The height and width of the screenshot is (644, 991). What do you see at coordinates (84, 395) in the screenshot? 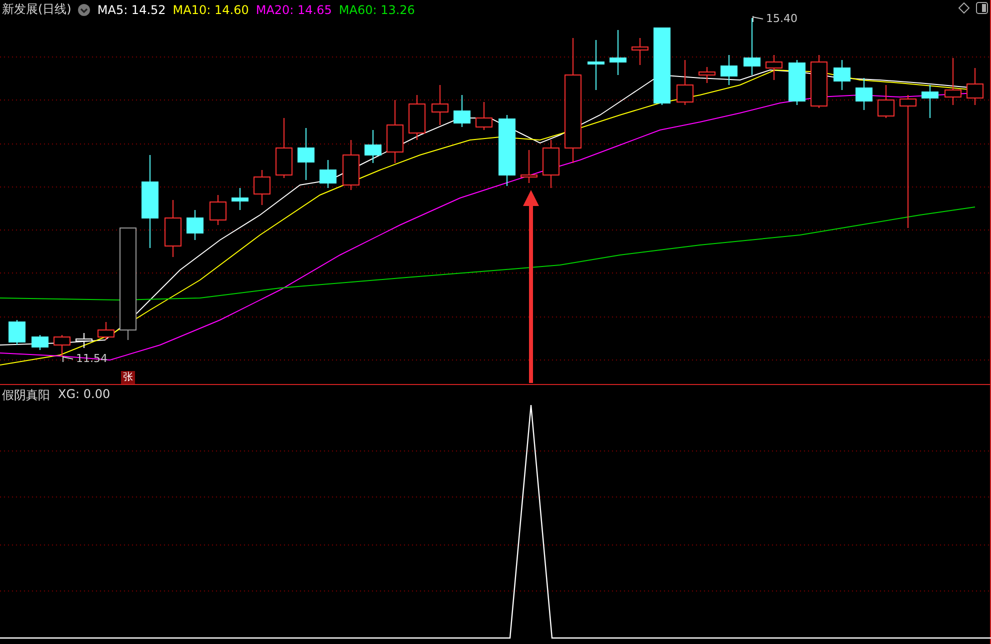
I see `indicator-value: XG: 0.00` at bounding box center [84, 395].